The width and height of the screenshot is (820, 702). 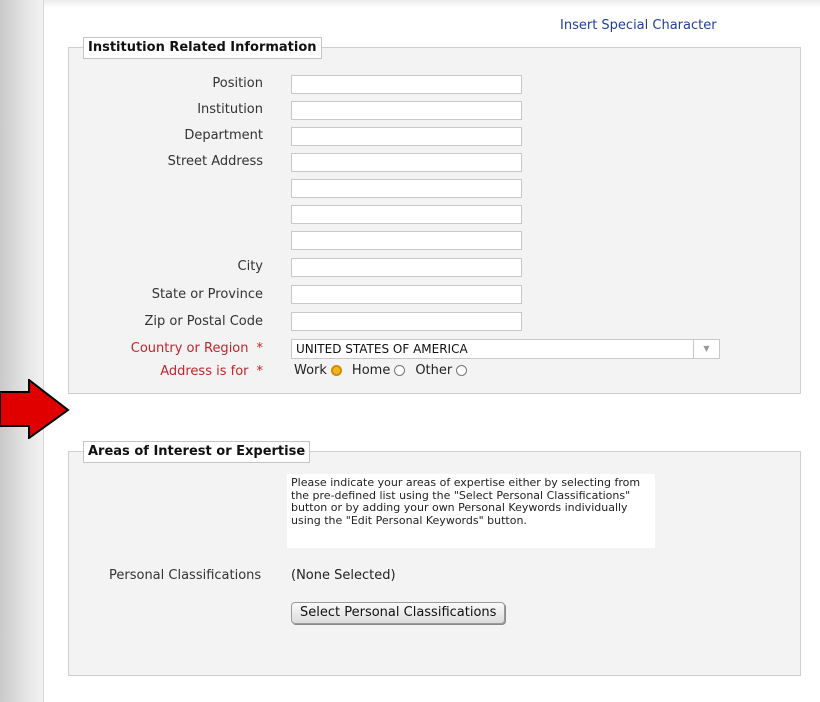 I want to click on street-address-label: Street Address, so click(x=215, y=161).